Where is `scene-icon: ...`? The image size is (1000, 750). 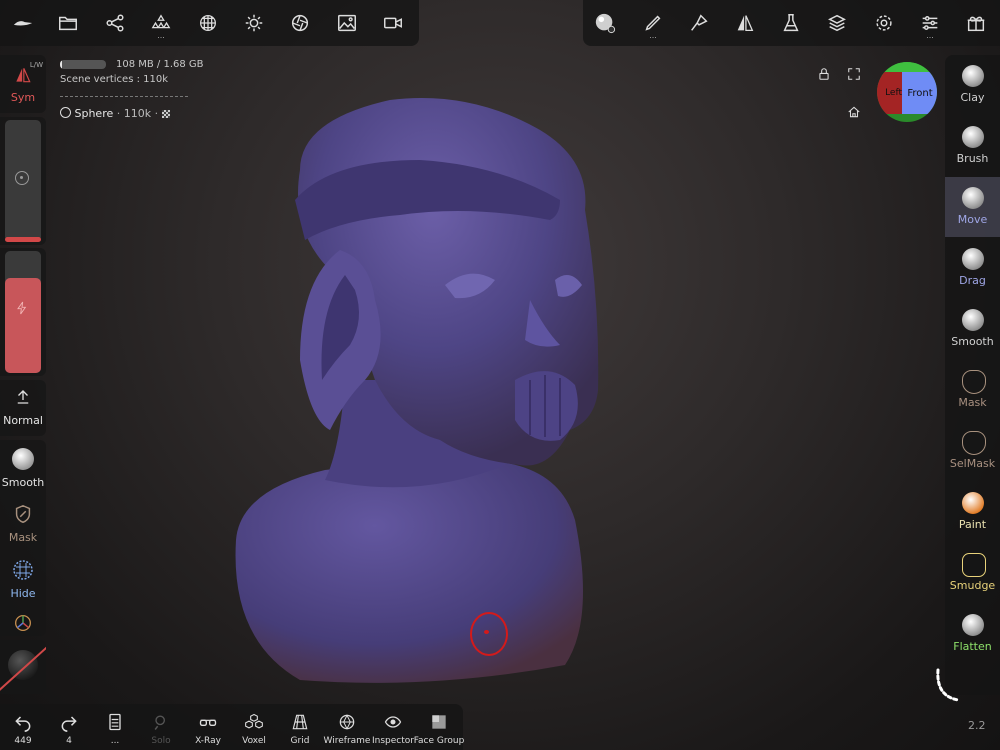 scene-icon: ... is located at coordinates (161, 23).